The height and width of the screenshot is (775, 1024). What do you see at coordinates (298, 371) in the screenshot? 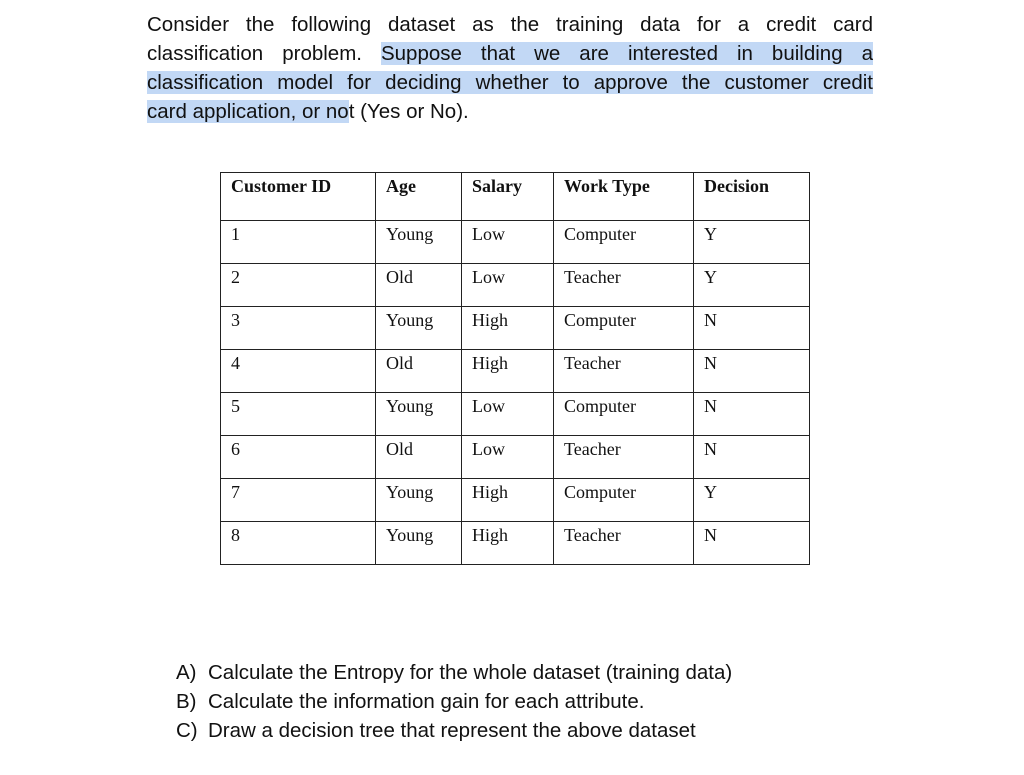
I see `cell-customer-id: 4` at bounding box center [298, 371].